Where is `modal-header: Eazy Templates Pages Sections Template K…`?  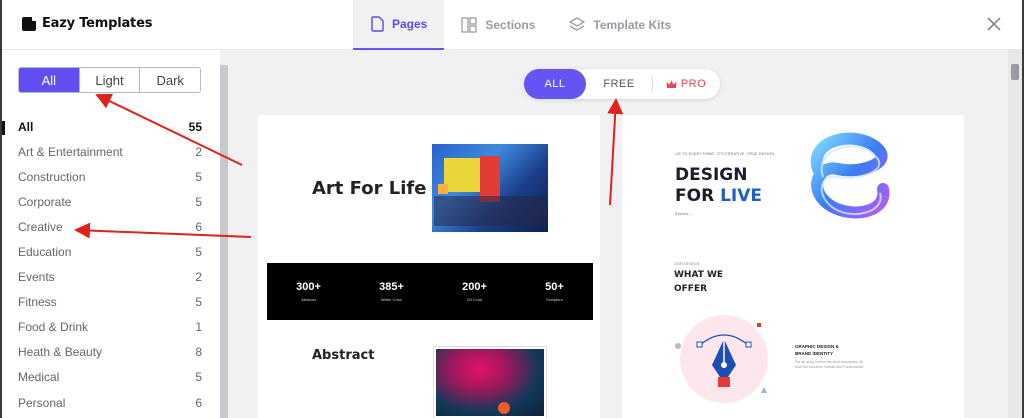
modal-header: Eazy Templates Pages Sections Template K… is located at coordinates (512, 25).